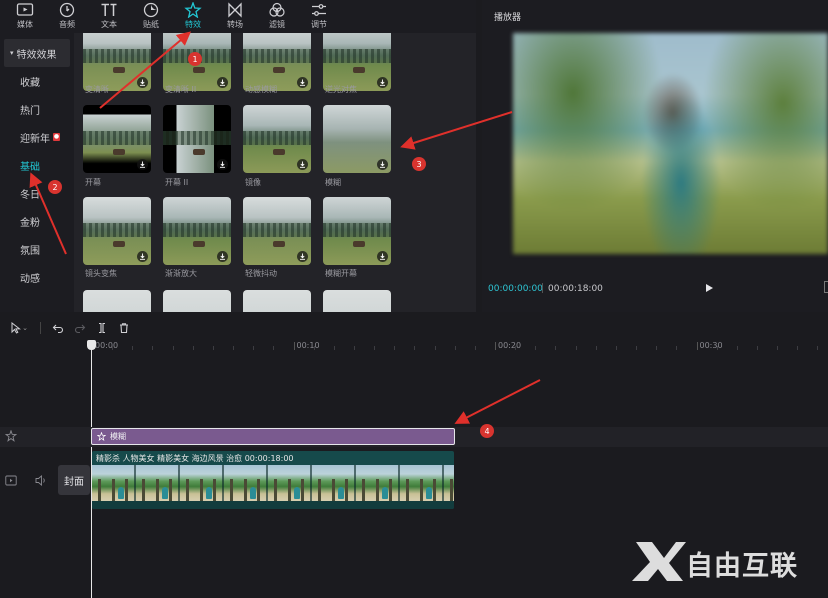 The width and height of the screenshot is (828, 598). What do you see at coordinates (37, 249) in the screenshot?
I see `category-ambience: 氛围` at bounding box center [37, 249].